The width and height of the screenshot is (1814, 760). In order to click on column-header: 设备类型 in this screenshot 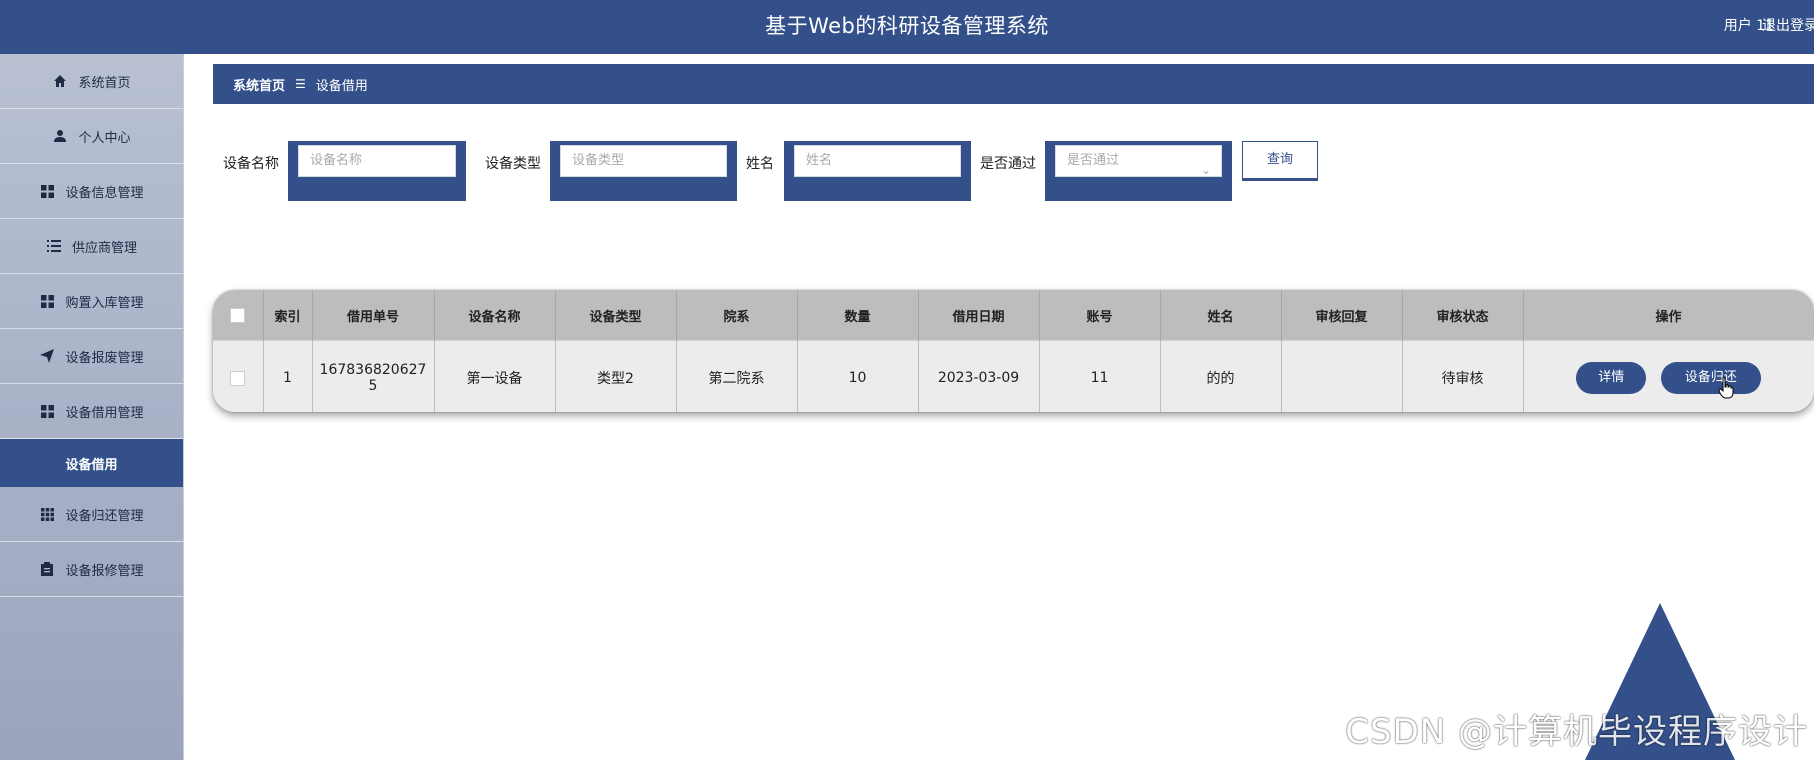, I will do `click(616, 315)`.